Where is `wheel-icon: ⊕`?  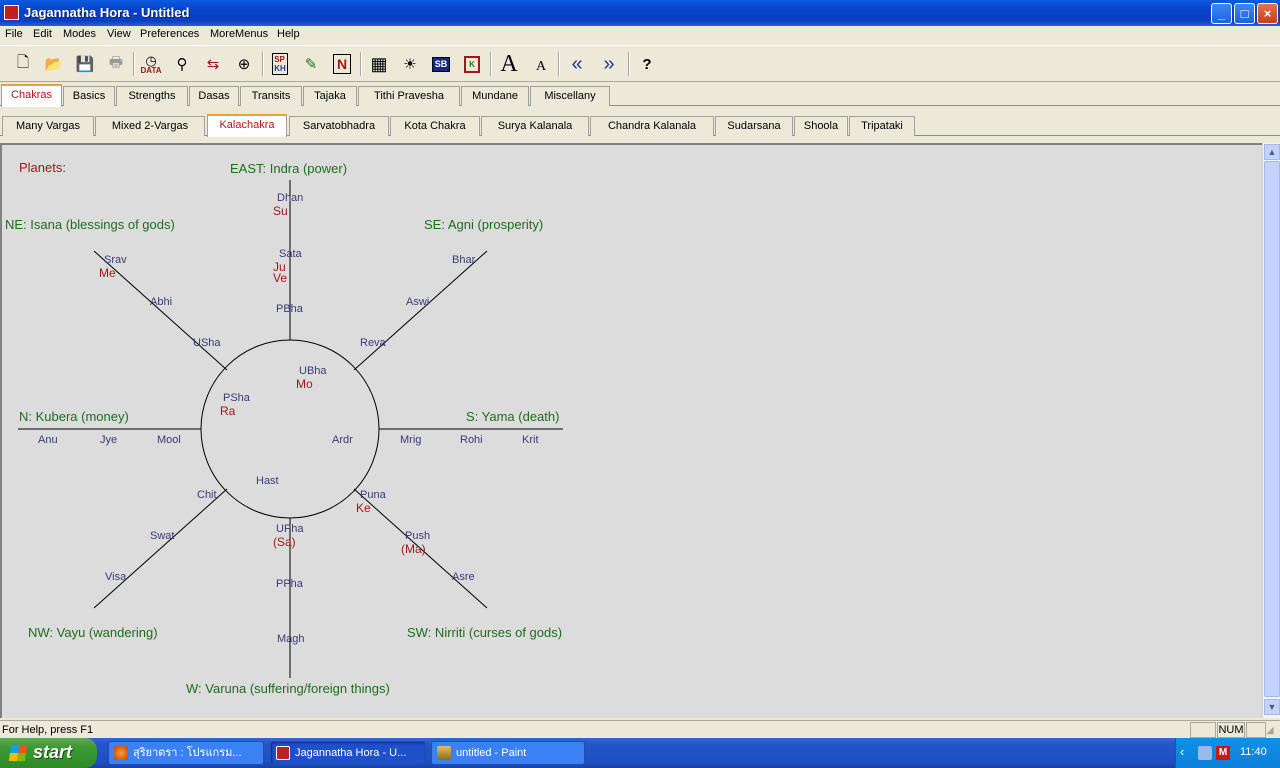
wheel-icon: ⊕ is located at coordinates (244, 64).